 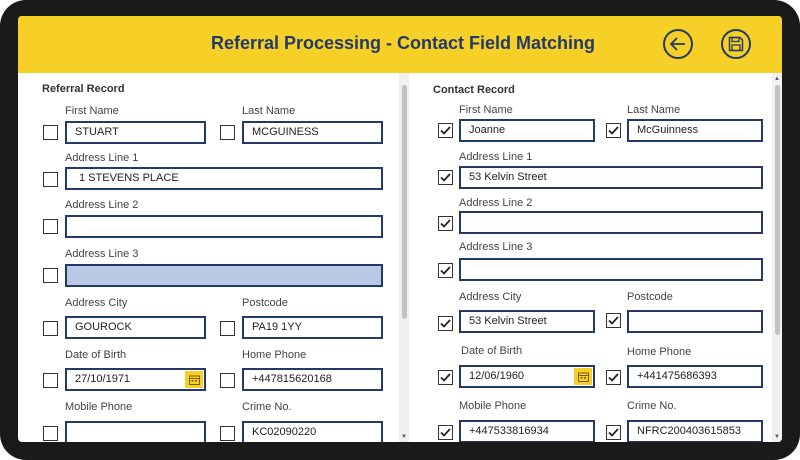 What do you see at coordinates (312, 431) in the screenshot?
I see `referral-crime-input: KC02090220` at bounding box center [312, 431].